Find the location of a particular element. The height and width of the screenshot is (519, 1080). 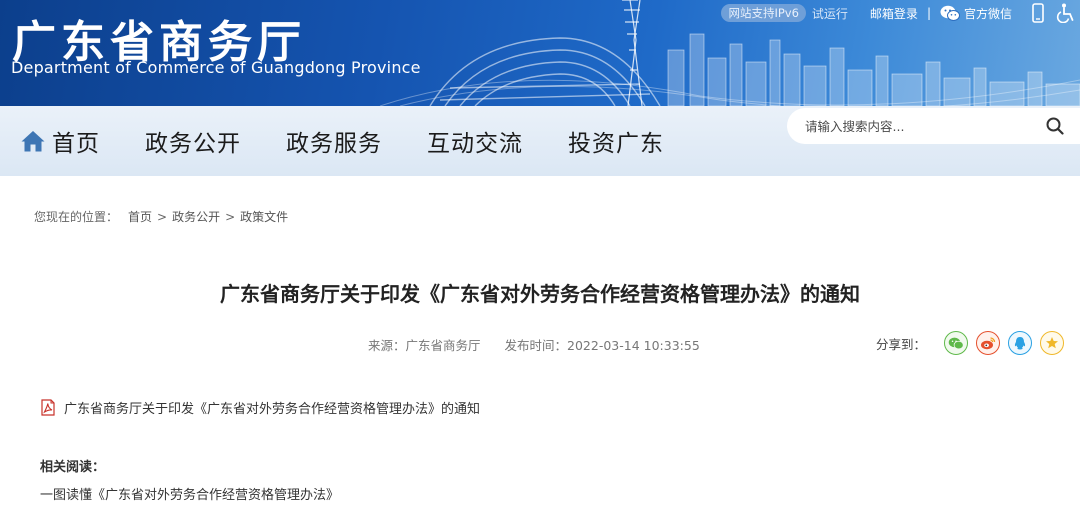

nav-item-interaction: 互动交流 is located at coordinates (475, 141).